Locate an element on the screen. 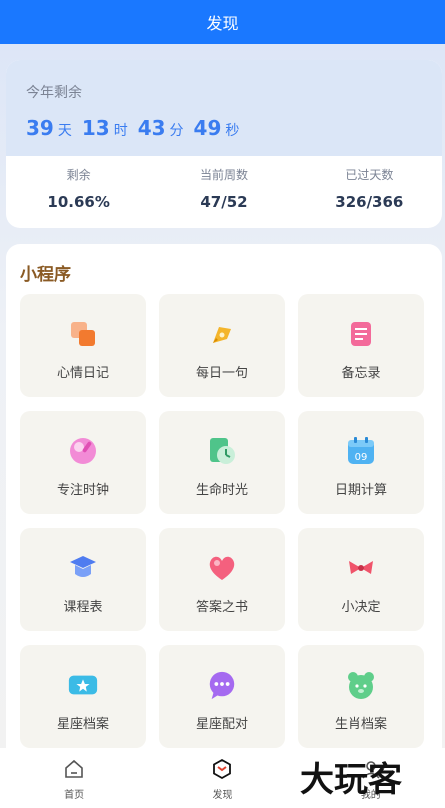  stat-value: 10.66% is located at coordinates (78, 202).